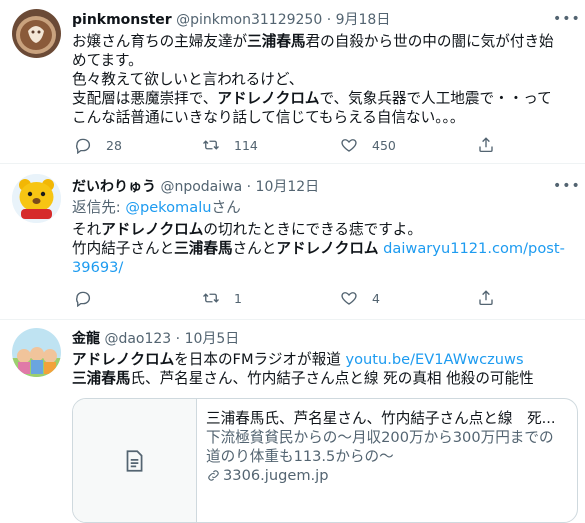  Describe the element at coordinates (222, 298) in the screenshot. I see `retweet-button: 1` at that location.